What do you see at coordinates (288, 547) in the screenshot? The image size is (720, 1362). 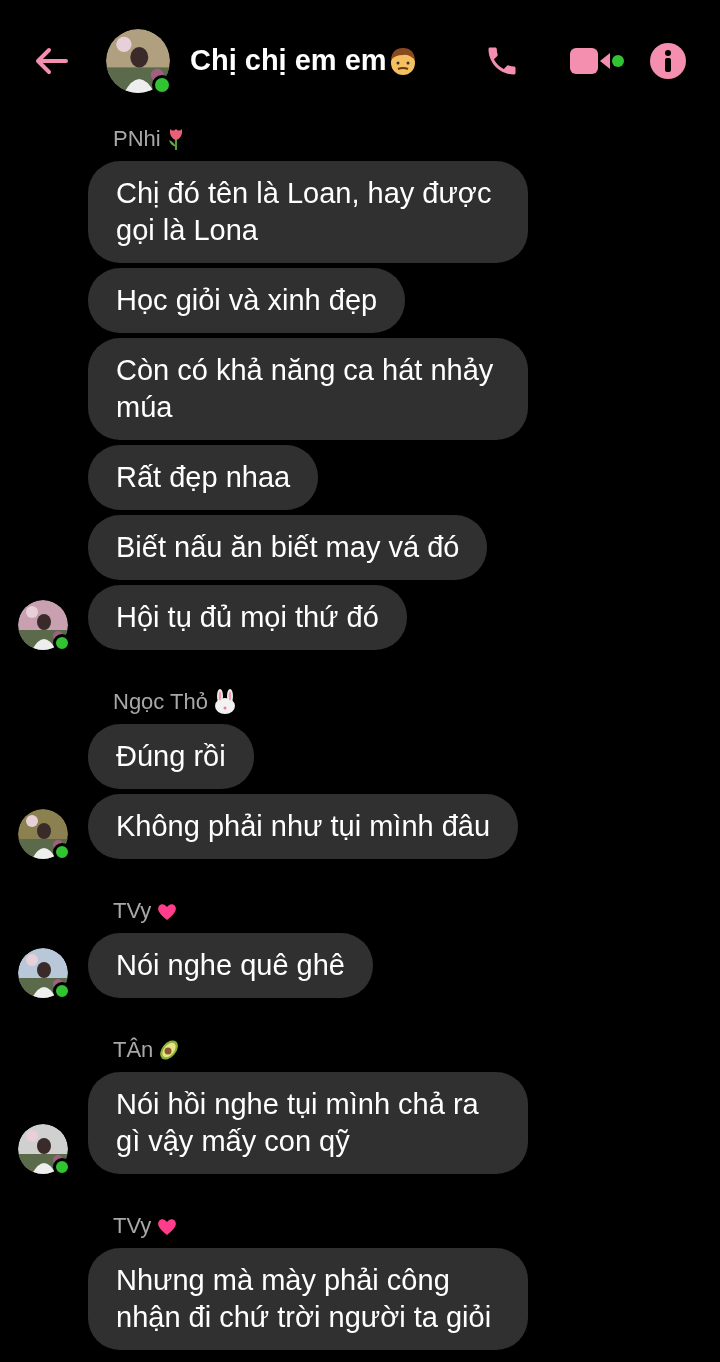 I see `message-bubble: Biết nấu ăn biết may vá đó` at bounding box center [288, 547].